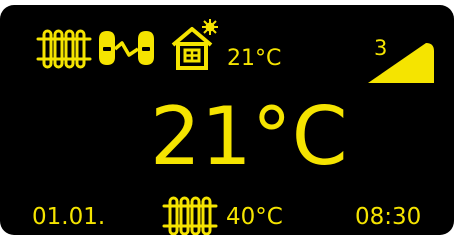 The height and width of the screenshot is (242, 454). I want to click on date-display: 01.01., so click(69, 217).